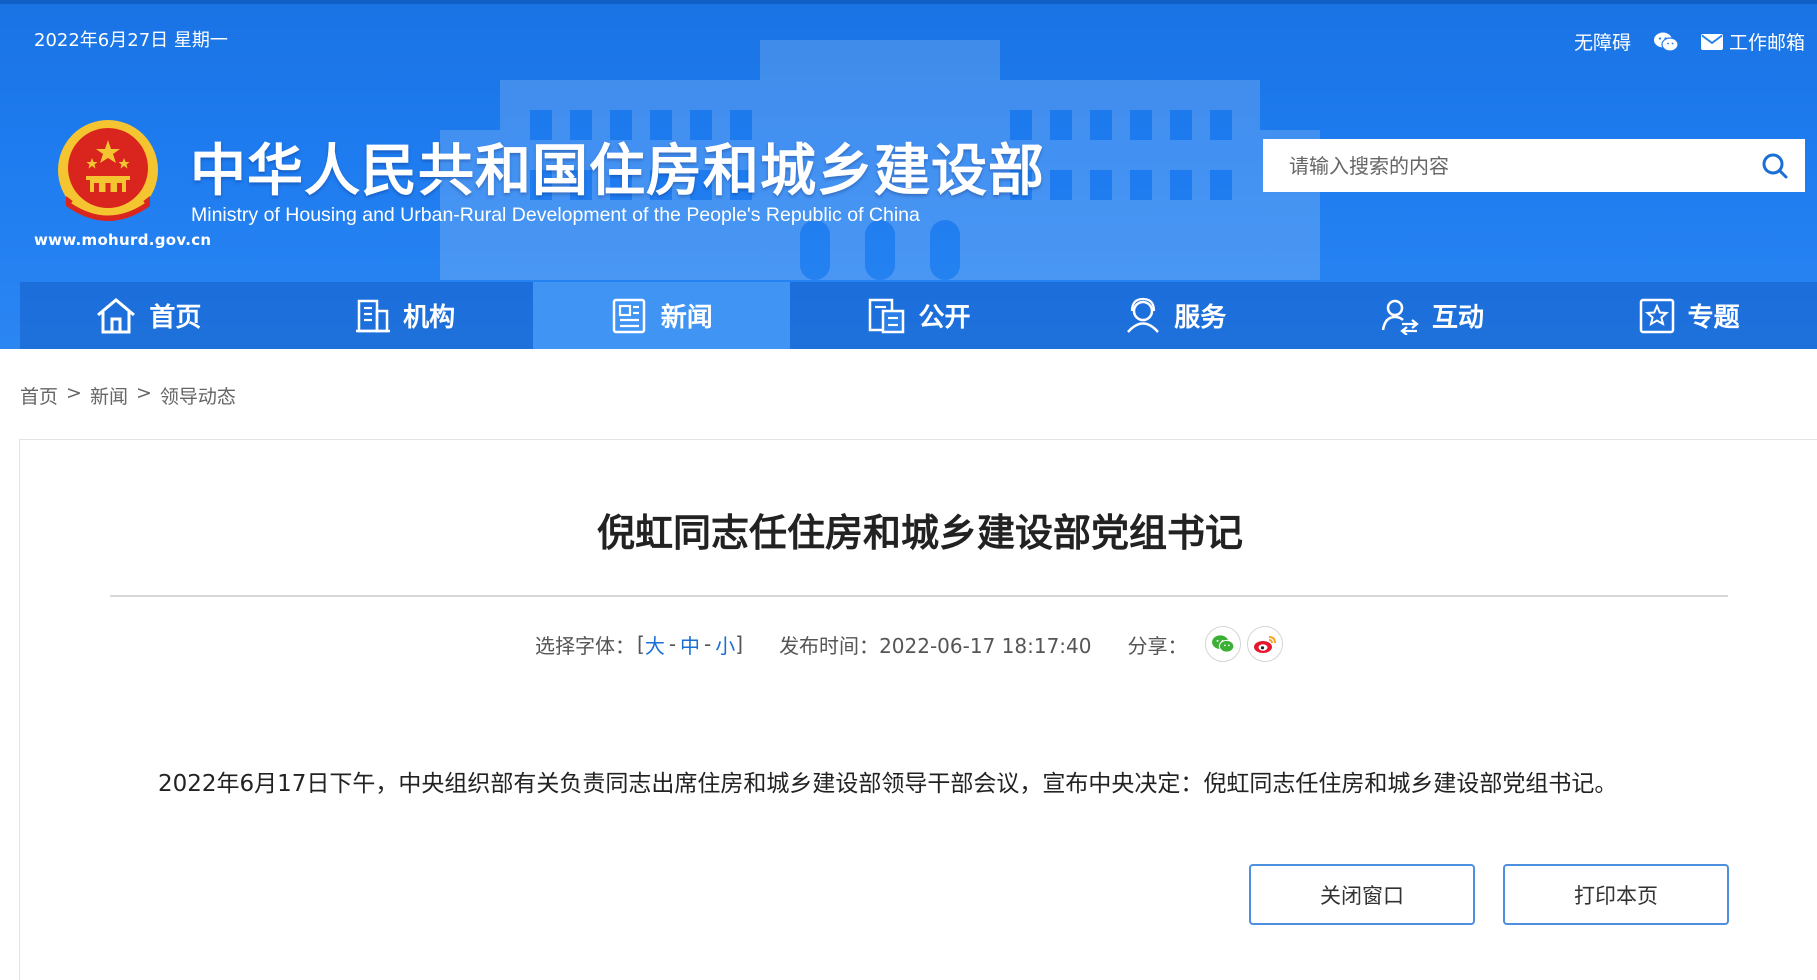 The image size is (1817, 980). Describe the element at coordinates (739, 644) in the screenshot. I see `bracket-close: ]` at that location.